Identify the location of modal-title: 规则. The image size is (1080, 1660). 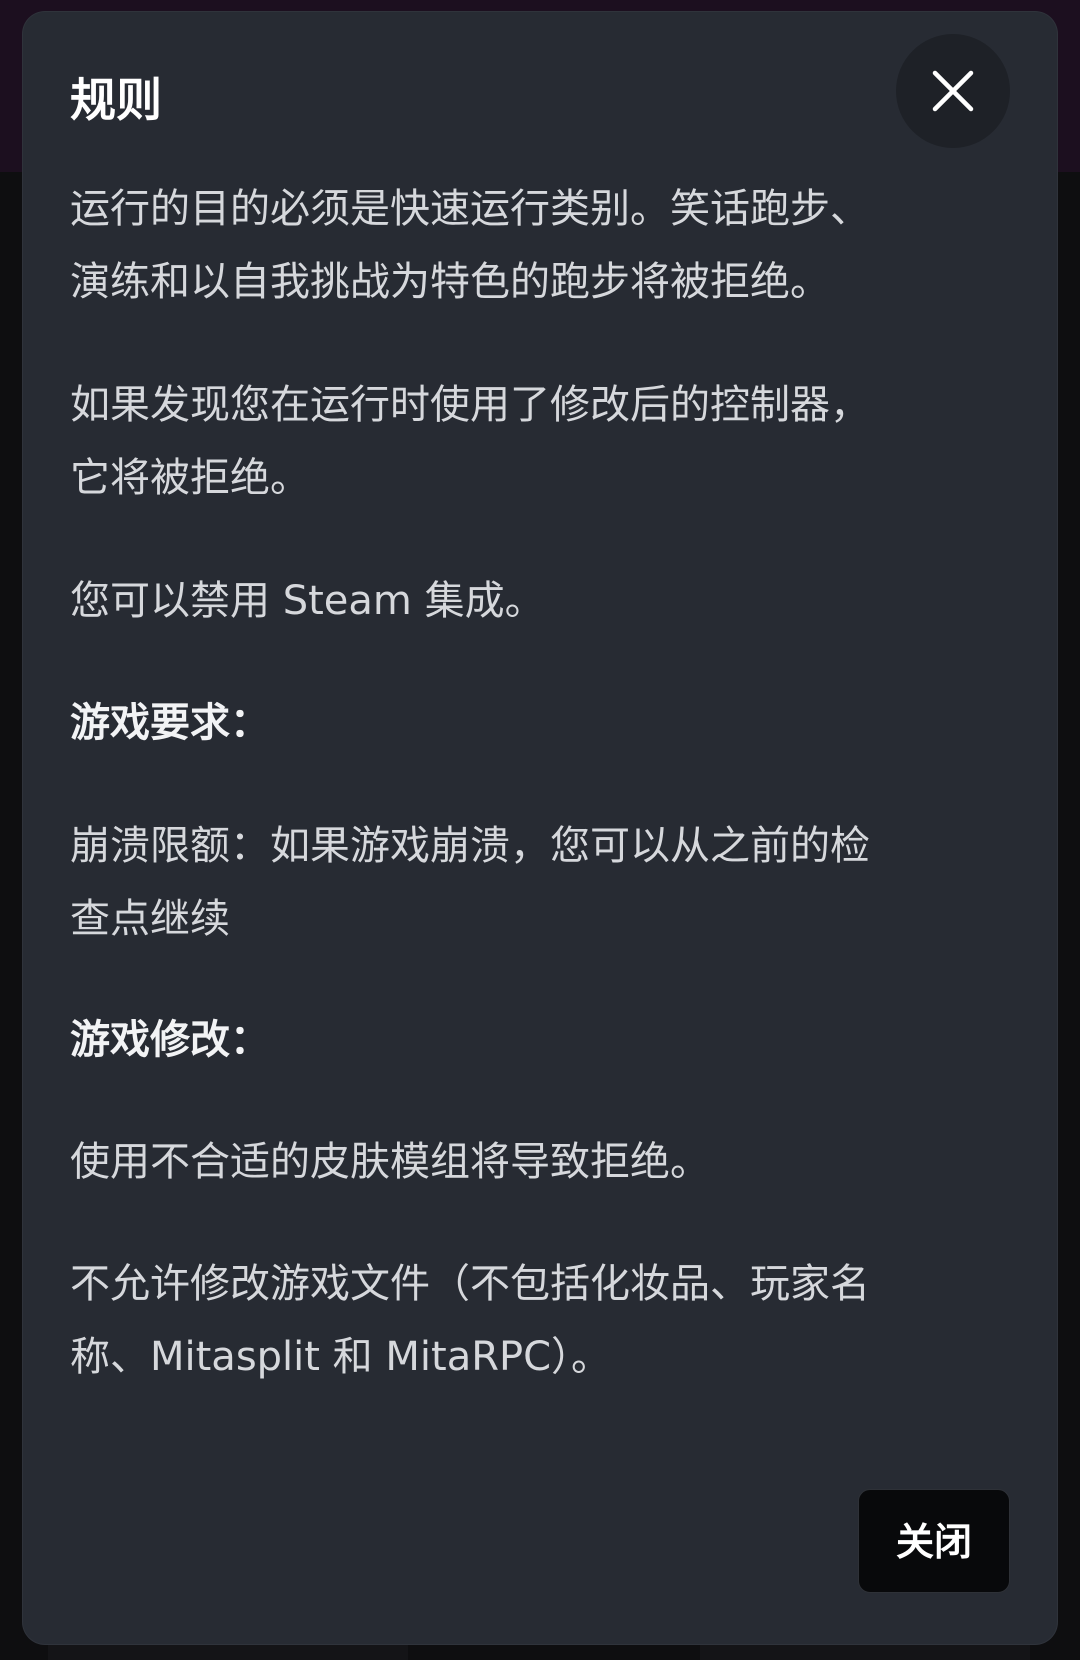
(116, 100).